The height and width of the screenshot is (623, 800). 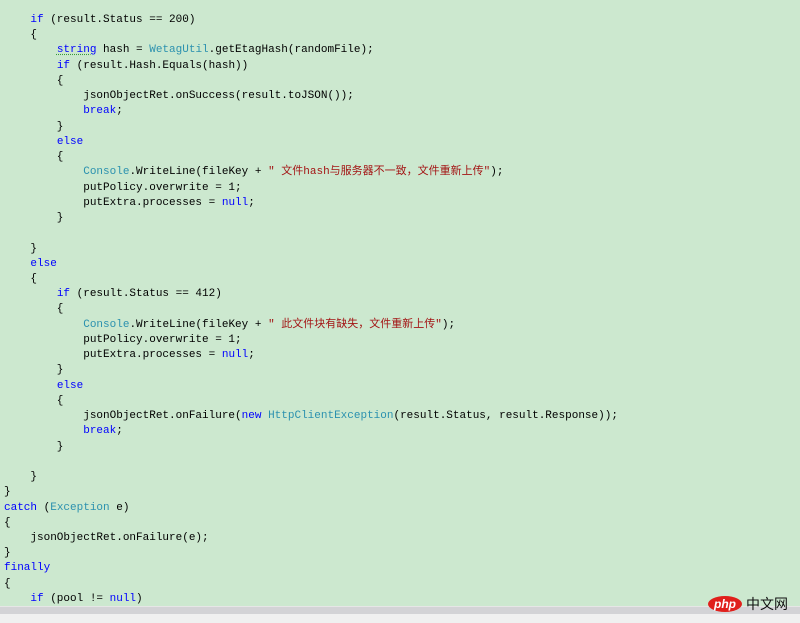 What do you see at coordinates (725, 604) in the screenshot?
I see `php-badge: php` at bounding box center [725, 604].